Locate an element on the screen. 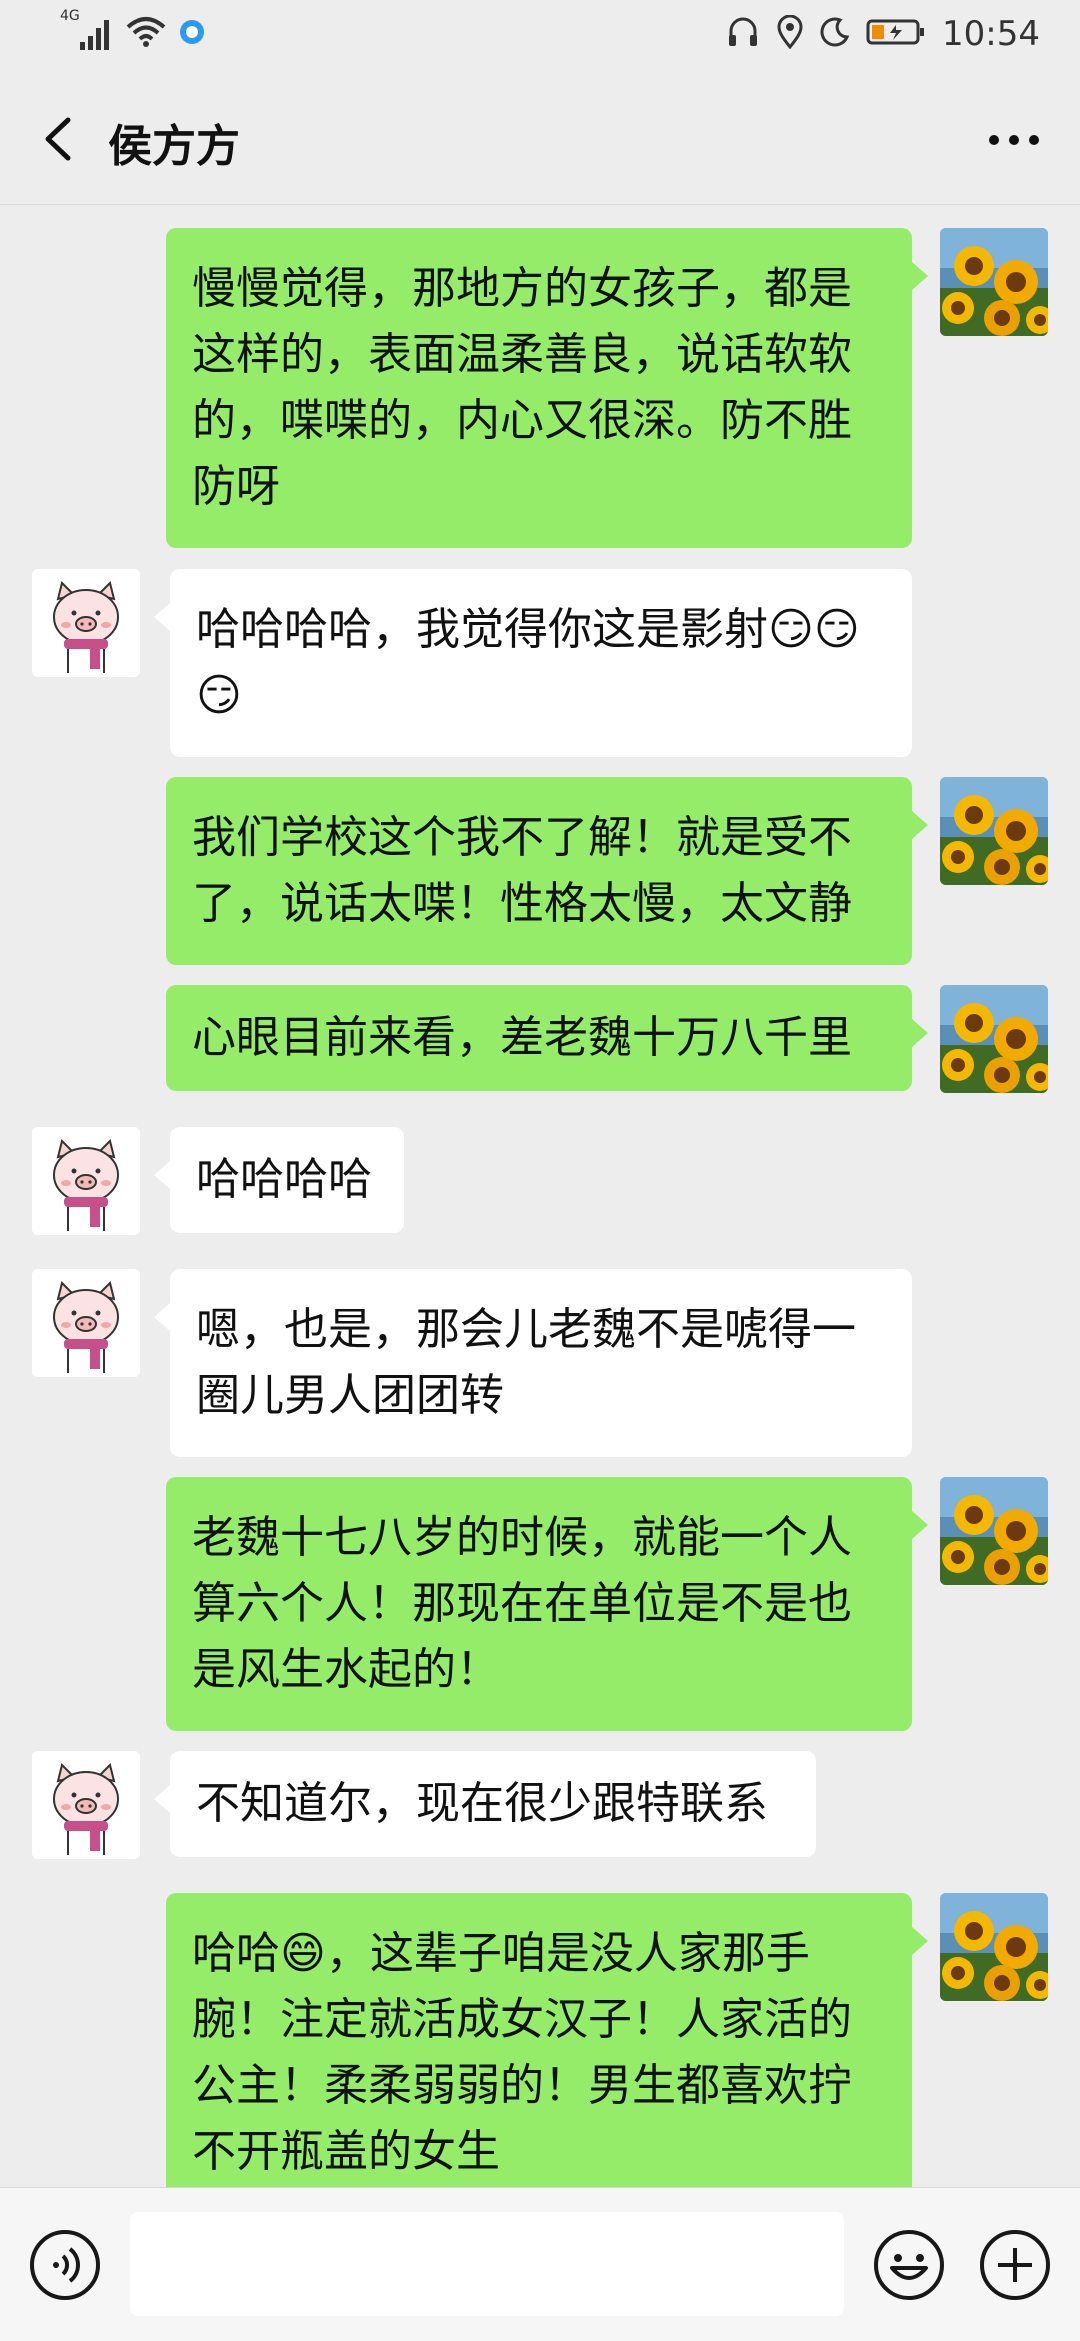  app-notification-icon is located at coordinates (192, 34).